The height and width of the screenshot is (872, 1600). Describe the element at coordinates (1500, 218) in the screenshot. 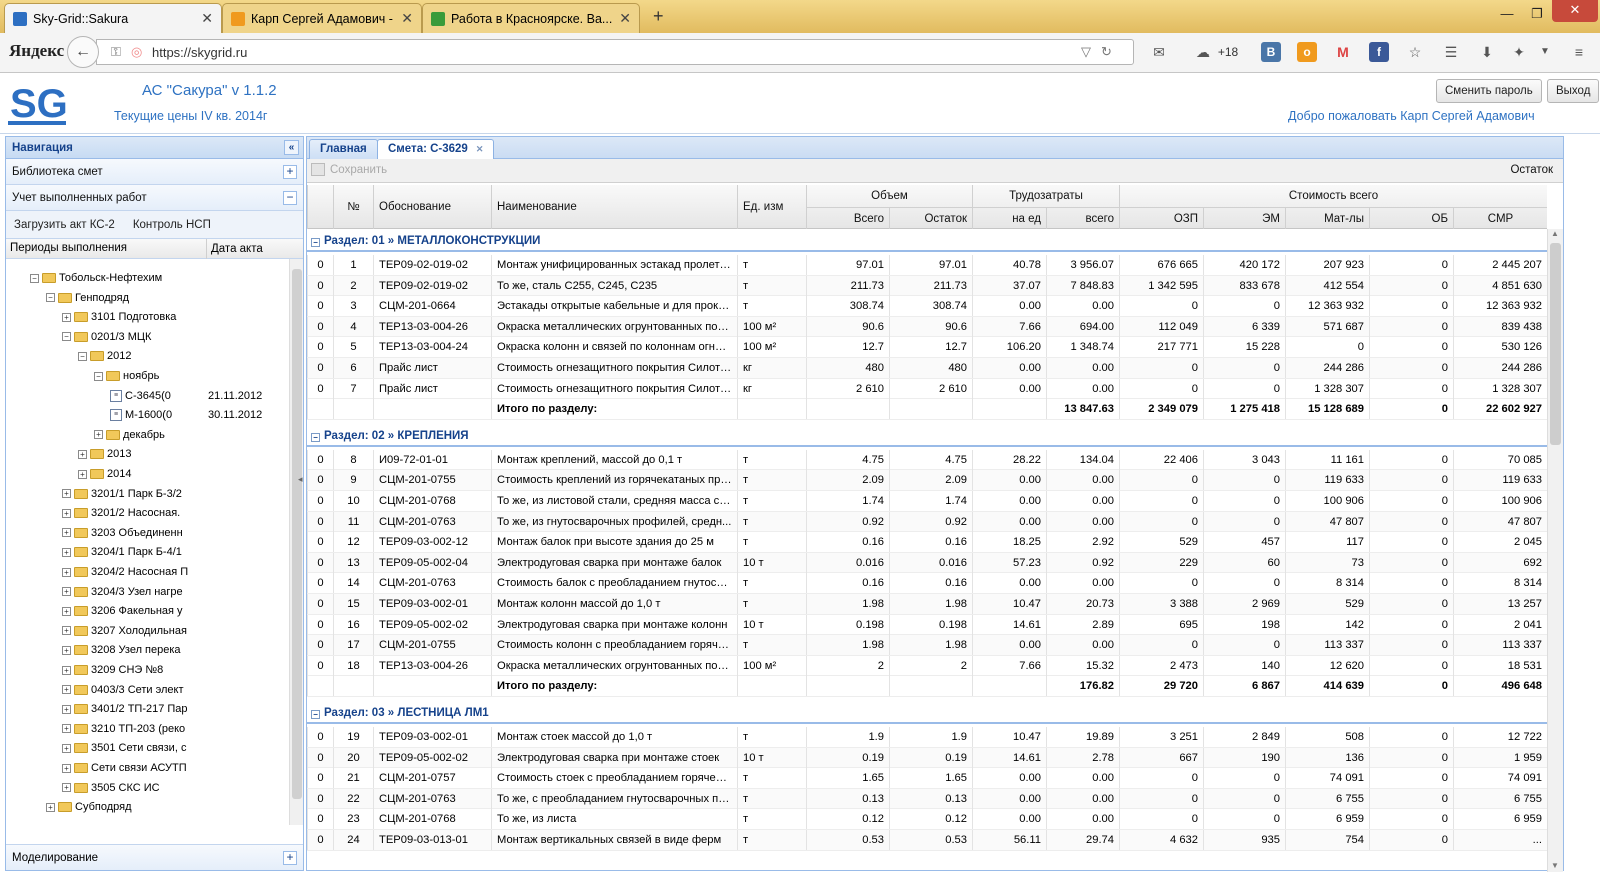

I see `column-header-smr: СМР` at that location.